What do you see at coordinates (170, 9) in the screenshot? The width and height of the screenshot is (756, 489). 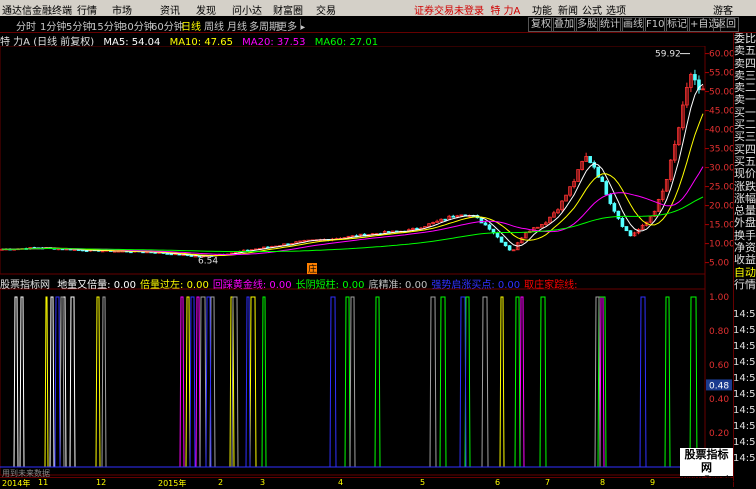 I see `menu-zixun: 资讯` at bounding box center [170, 9].